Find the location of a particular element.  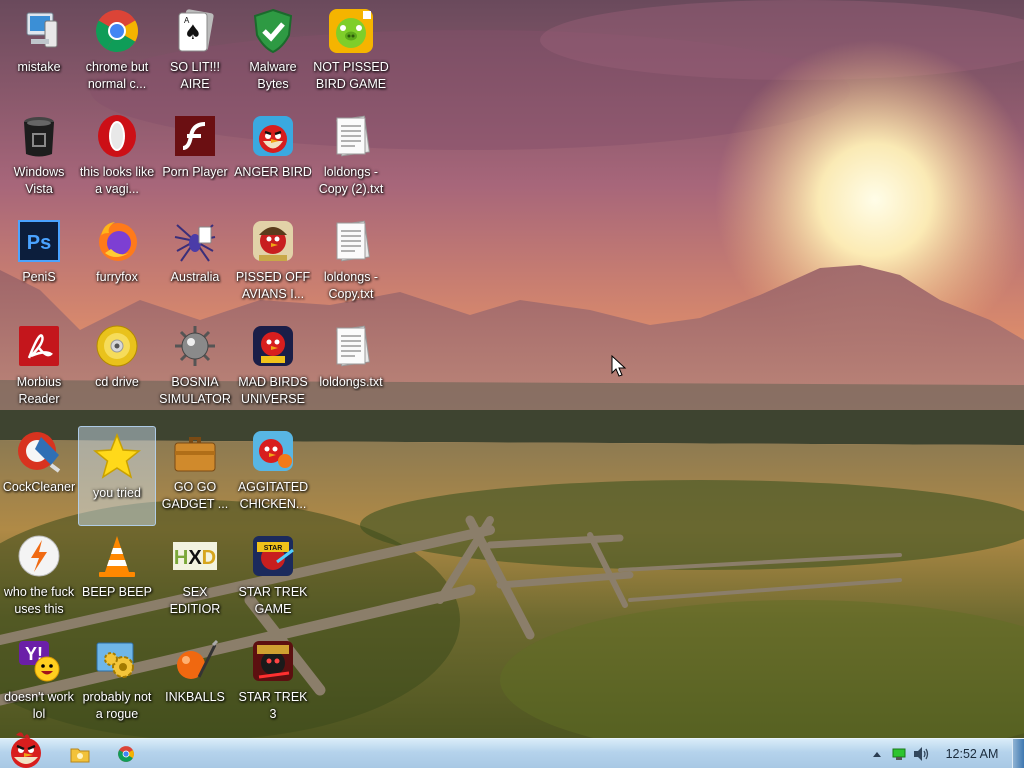

star-wars-bird-2-icon is located at coordinates (273, 661).